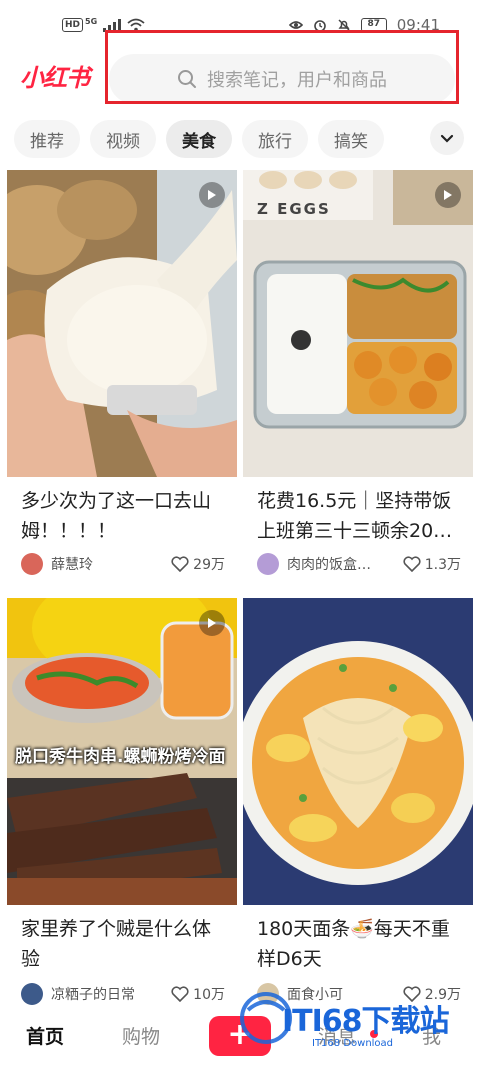 The height and width of the screenshot is (1067, 480). Describe the element at coordinates (111, 564) in the screenshot. I see `author-name: 薛慧玲` at that location.